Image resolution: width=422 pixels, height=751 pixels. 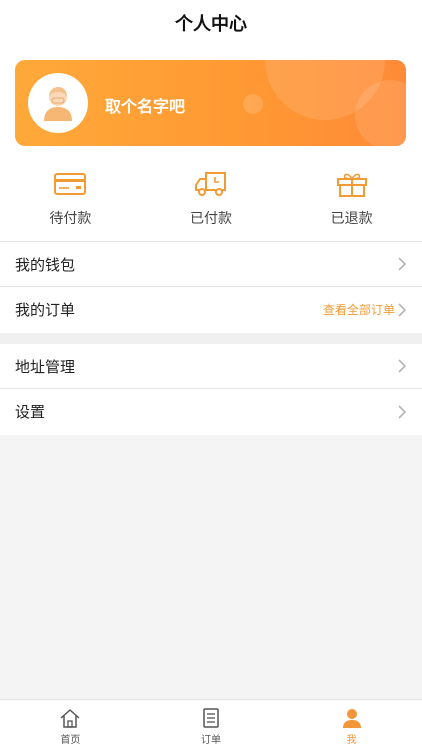 What do you see at coordinates (351, 718) in the screenshot?
I see `user-icon` at bounding box center [351, 718].